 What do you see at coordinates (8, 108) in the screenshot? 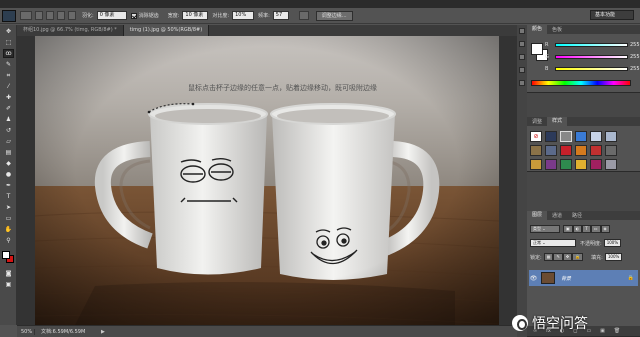
I see `brush-tool-icon: ✐` at bounding box center [8, 108].